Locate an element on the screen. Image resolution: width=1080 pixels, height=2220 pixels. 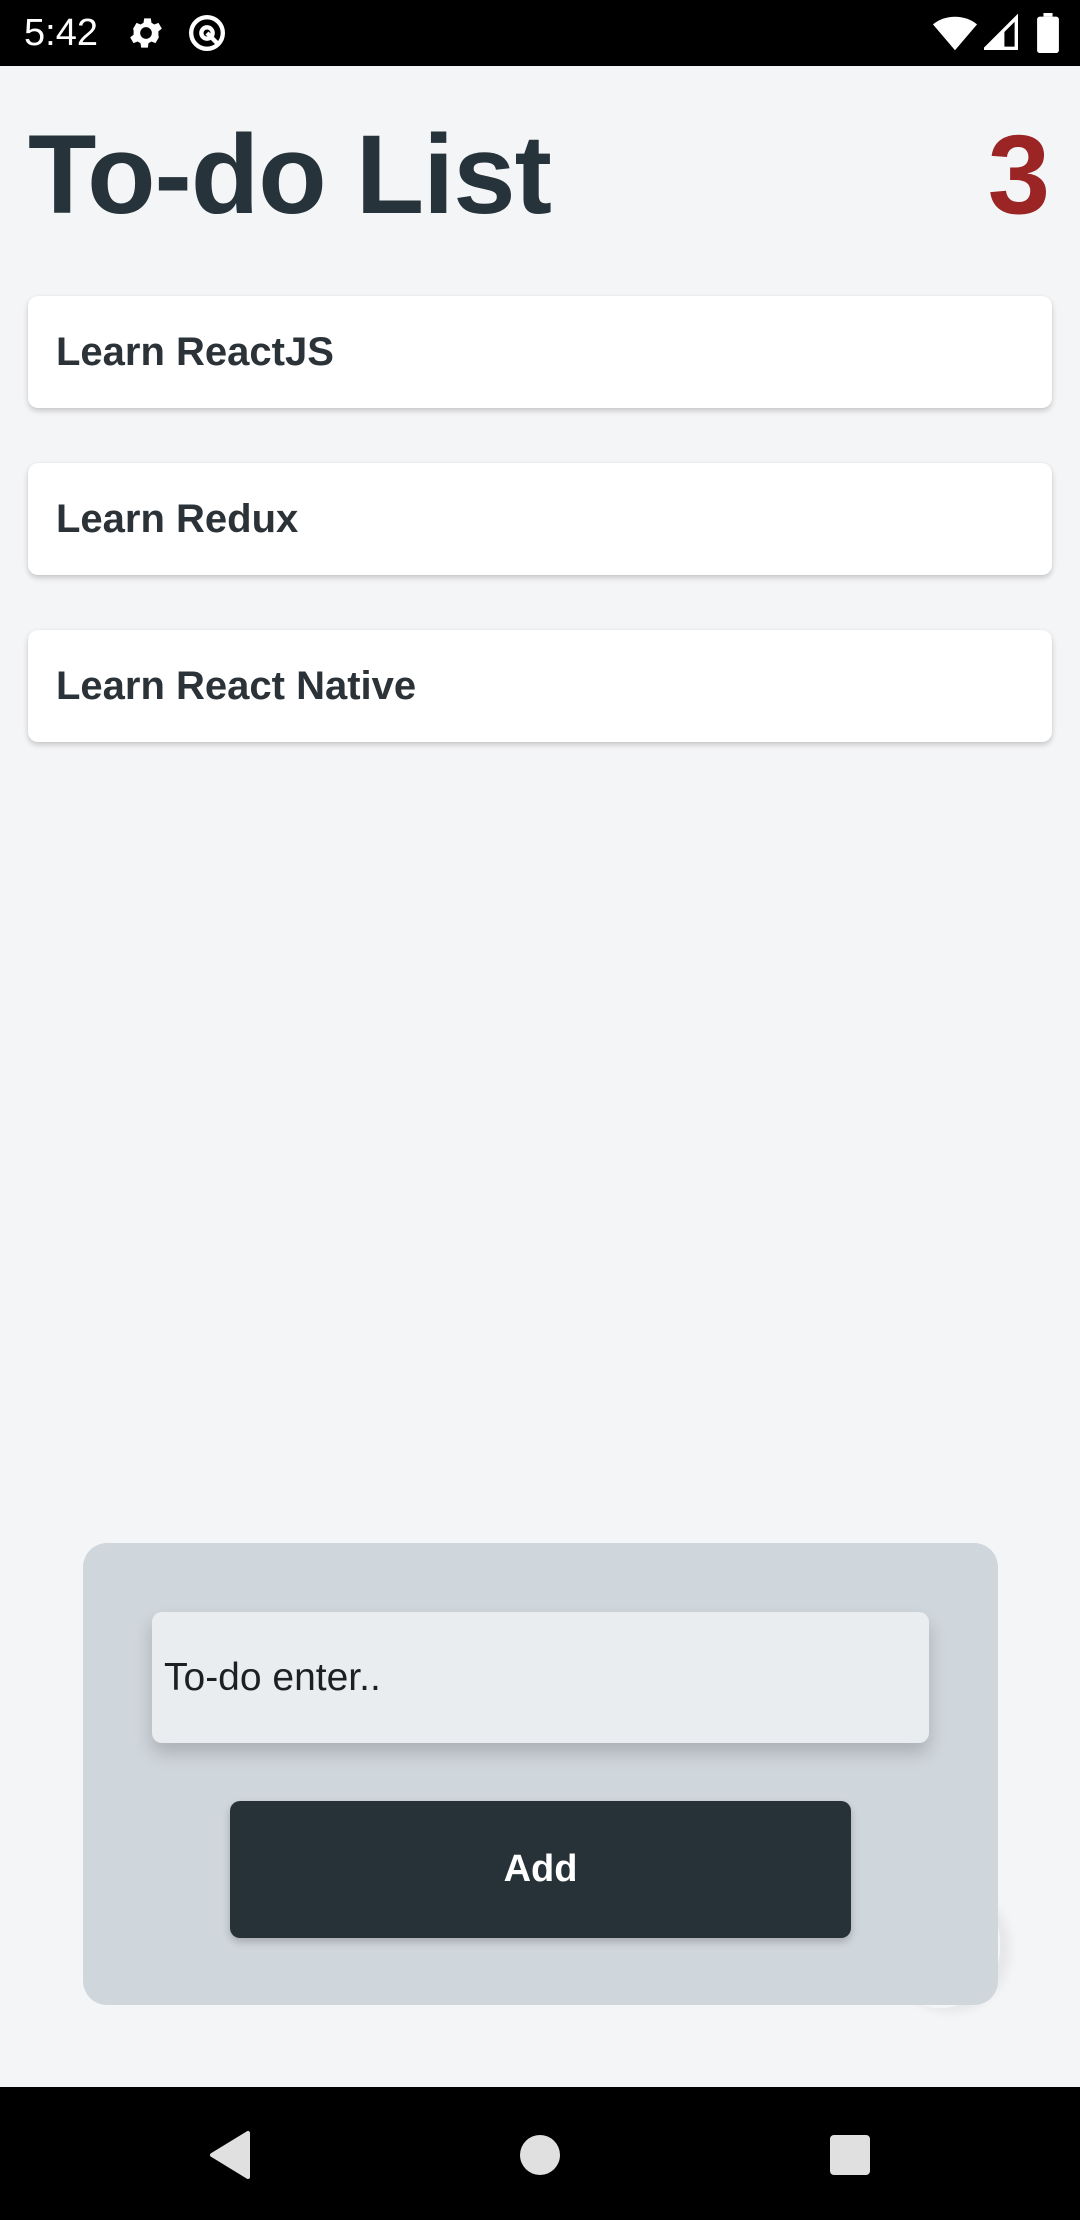
todo-label: Learn React Native is located at coordinates (236, 685).